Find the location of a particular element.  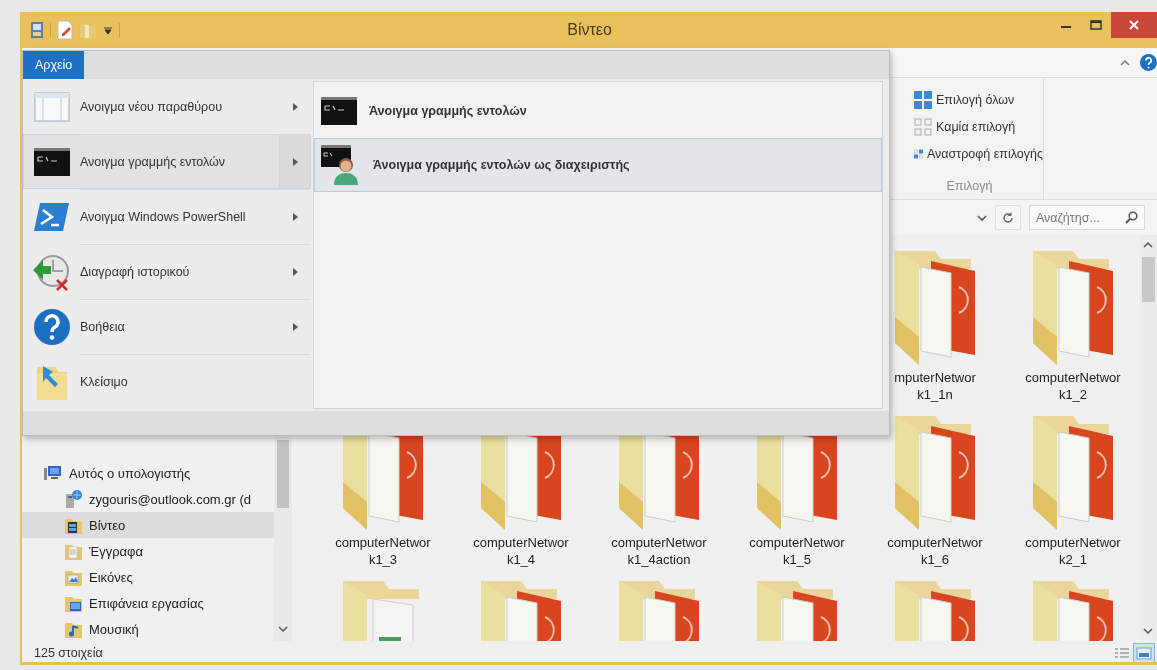

close-button is located at coordinates (1134, 25).